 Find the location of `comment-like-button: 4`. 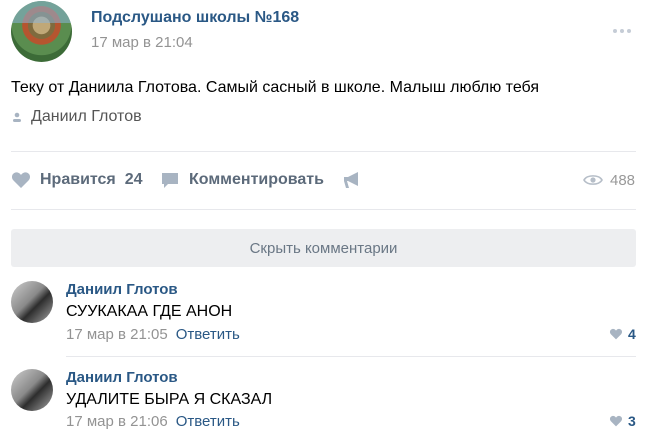

comment-like-button: 4 is located at coordinates (622, 334).